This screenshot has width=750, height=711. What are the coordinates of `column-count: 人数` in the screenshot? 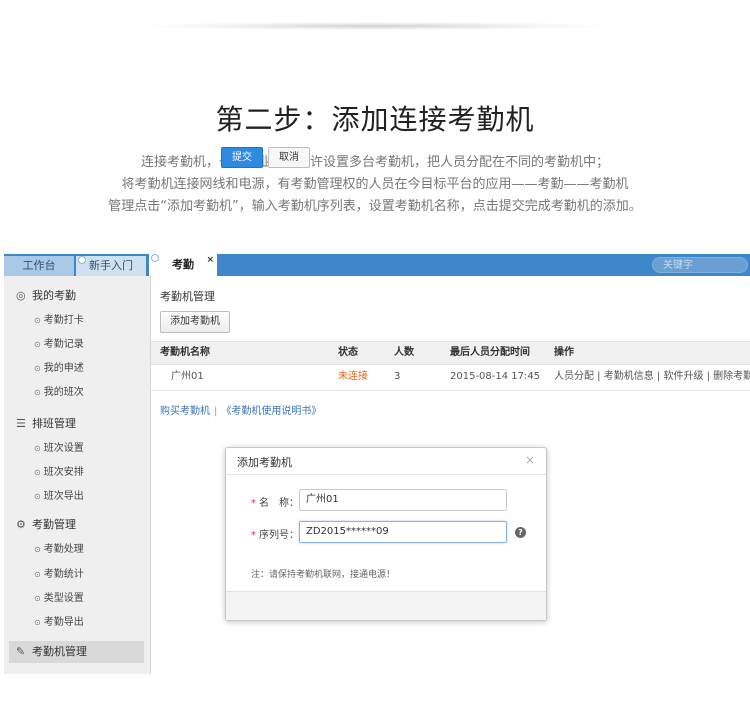 It's located at (404, 352).